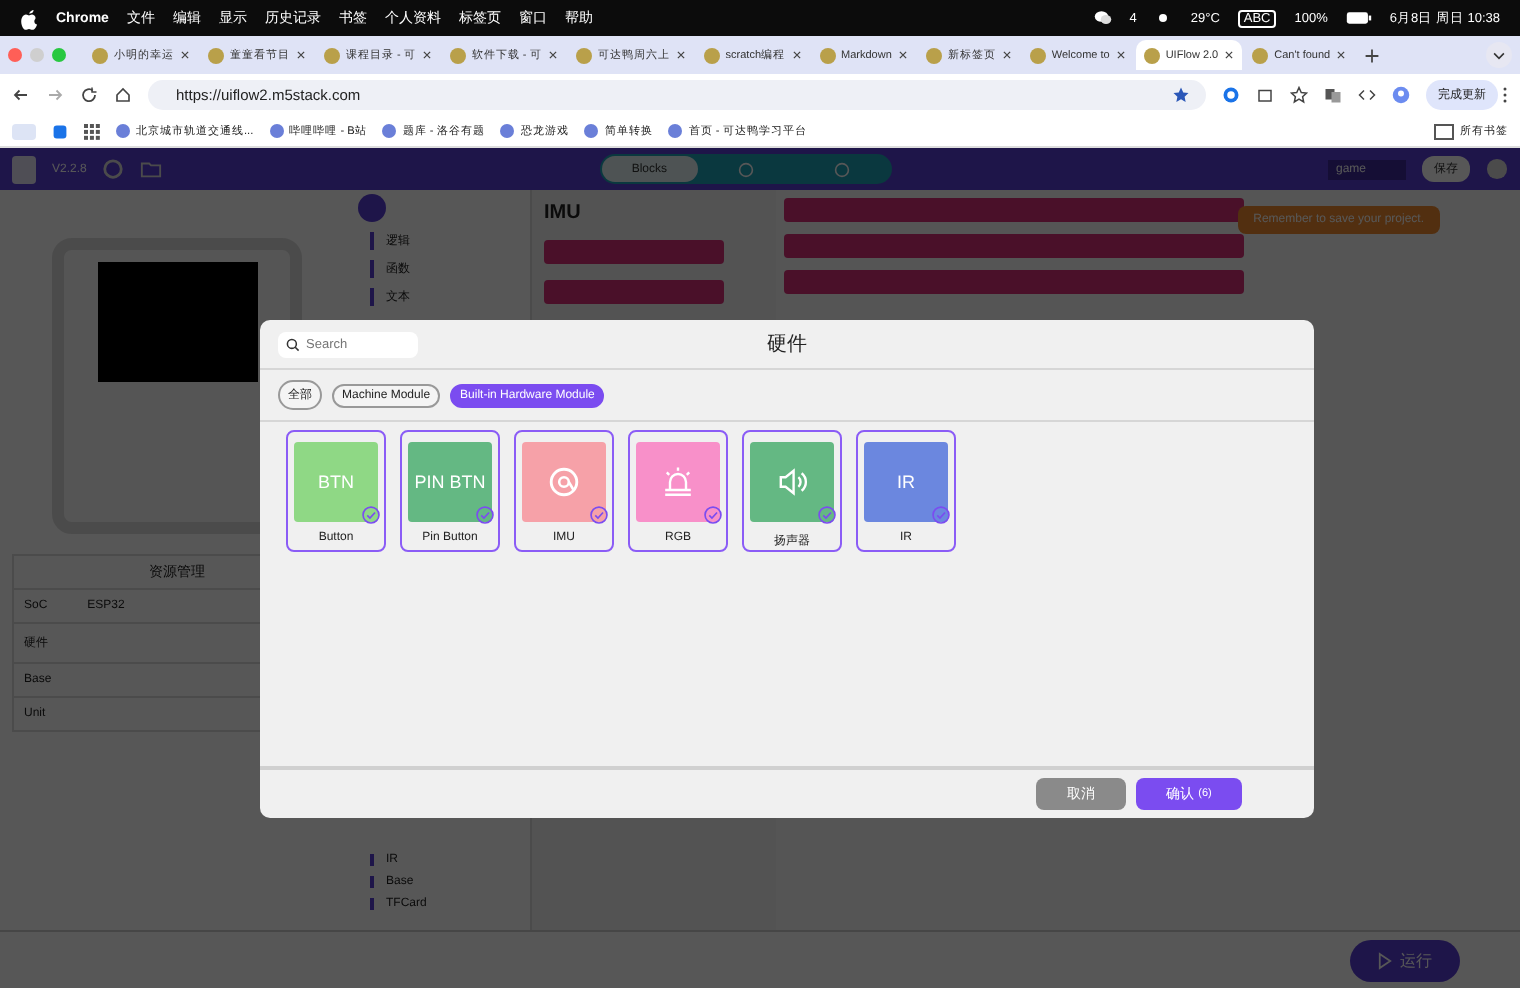 Image resolution: width=1520 pixels, height=988 pixels. Describe the element at coordinates (89, 95) in the screenshot. I see `reload-icon` at that location.